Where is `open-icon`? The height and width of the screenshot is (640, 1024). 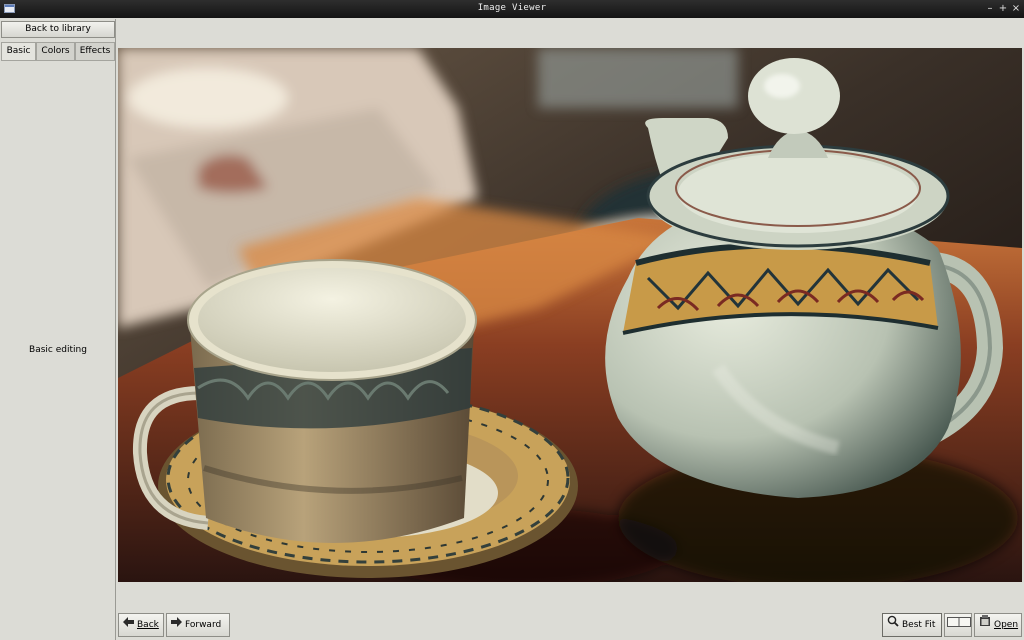
open-icon is located at coordinates (985, 625).